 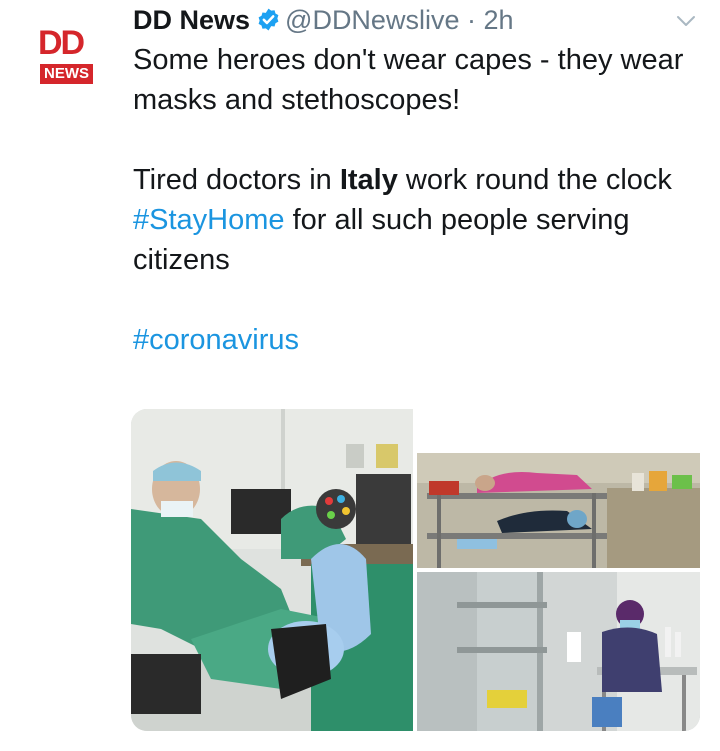 What do you see at coordinates (191, 20) in the screenshot?
I see `author-name: DD News` at bounding box center [191, 20].